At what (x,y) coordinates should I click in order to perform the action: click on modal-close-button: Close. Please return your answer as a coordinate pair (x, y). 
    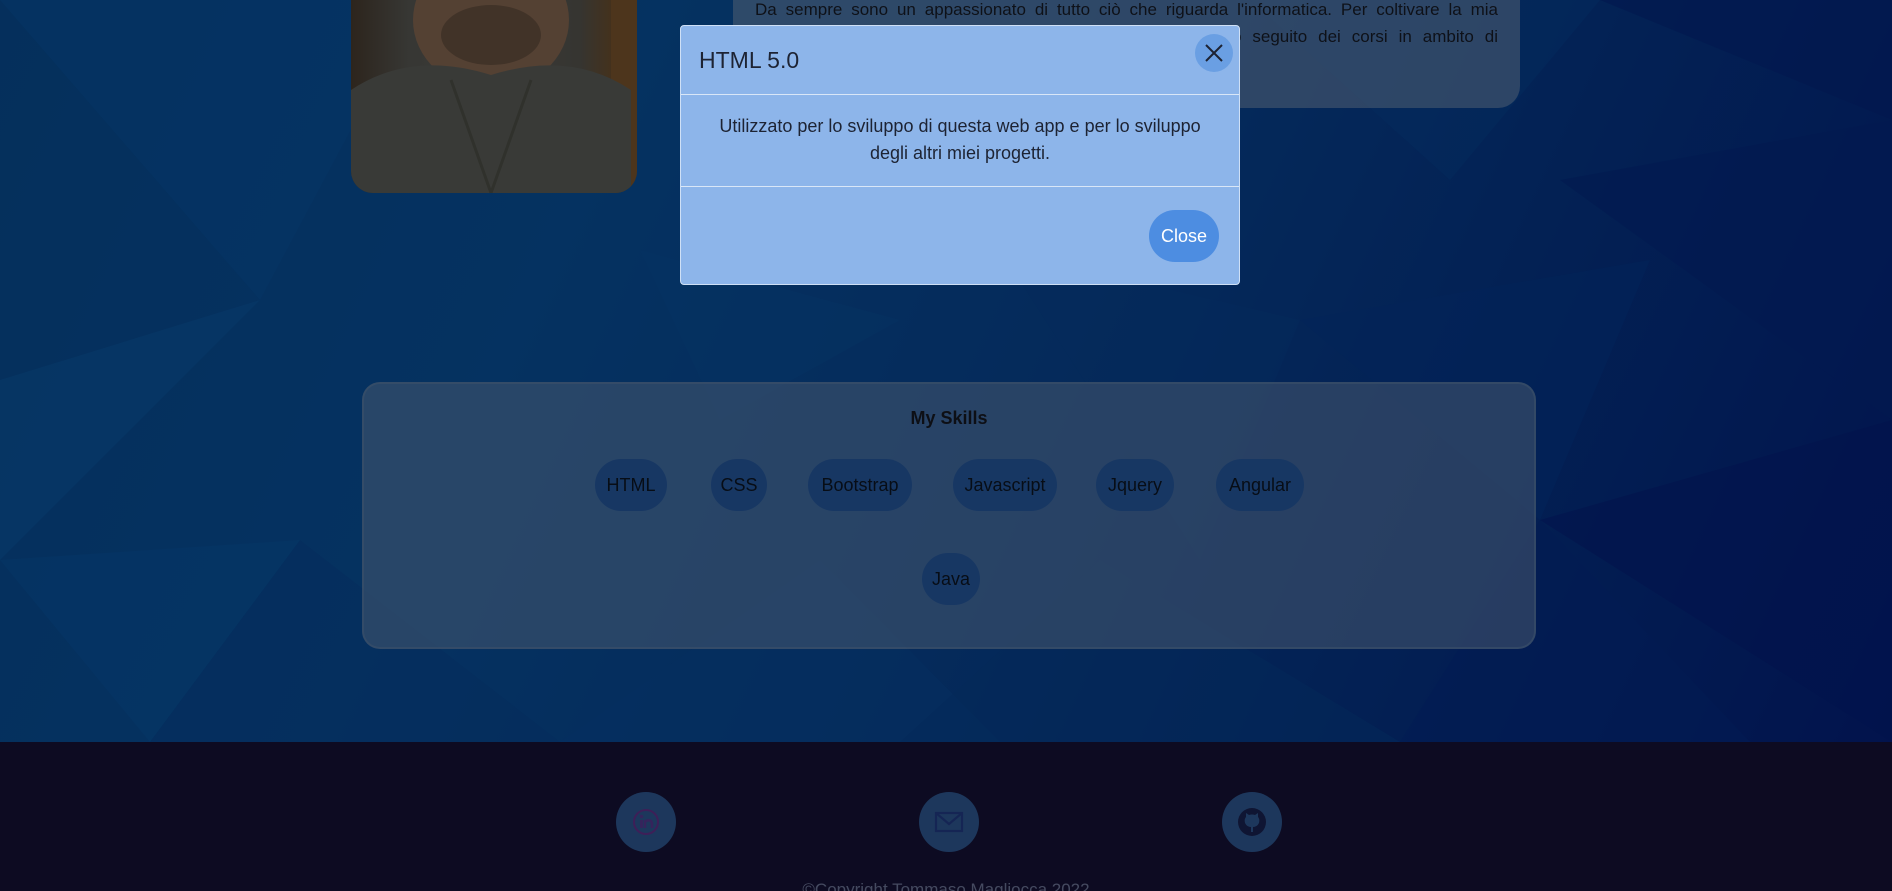
    Looking at the image, I should click on (1184, 236).